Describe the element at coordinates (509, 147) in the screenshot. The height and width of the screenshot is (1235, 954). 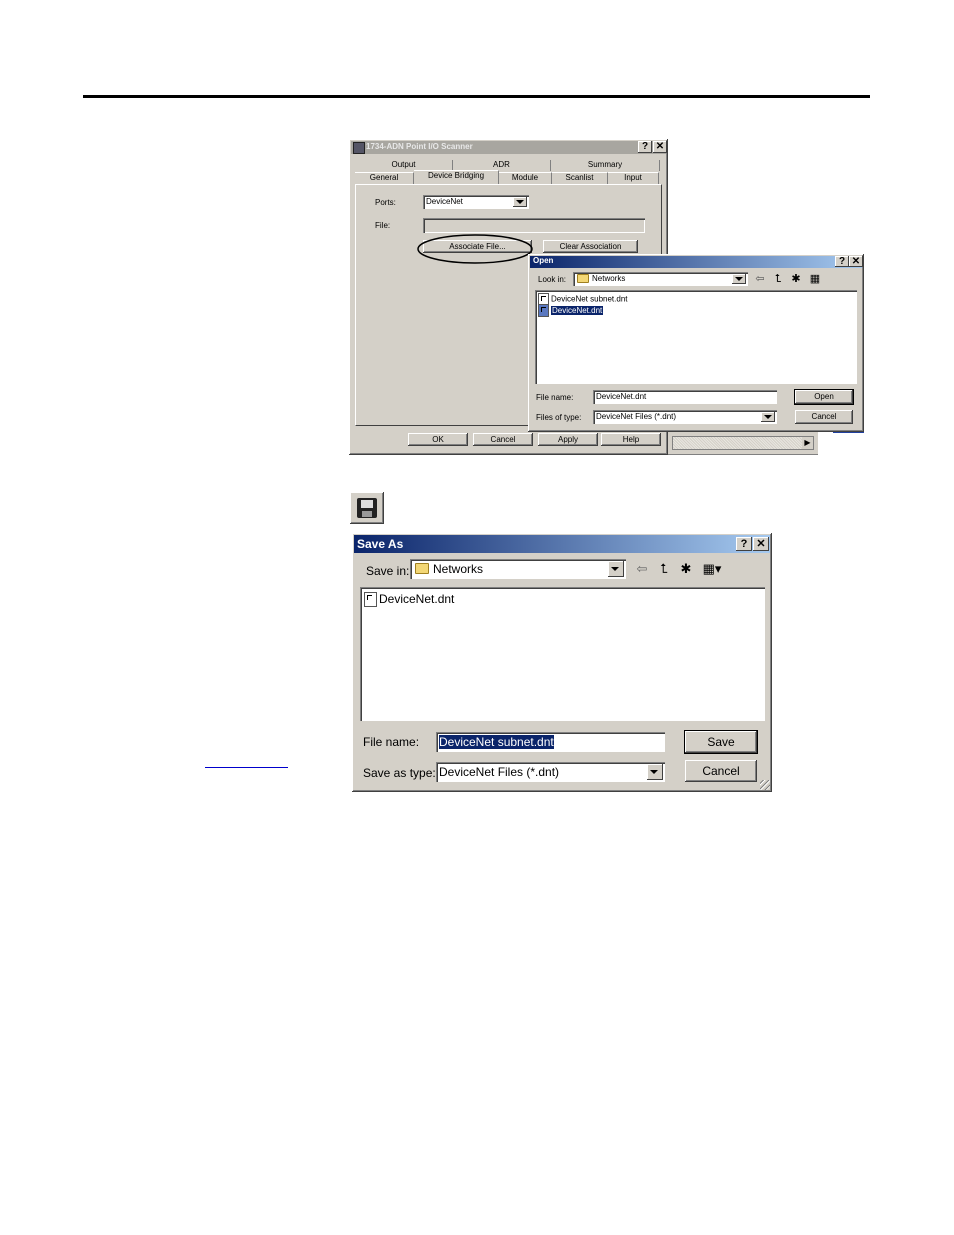
I see `scanner-titlebar: 1734-ADN Point I/O Scanner ? ✕` at that location.